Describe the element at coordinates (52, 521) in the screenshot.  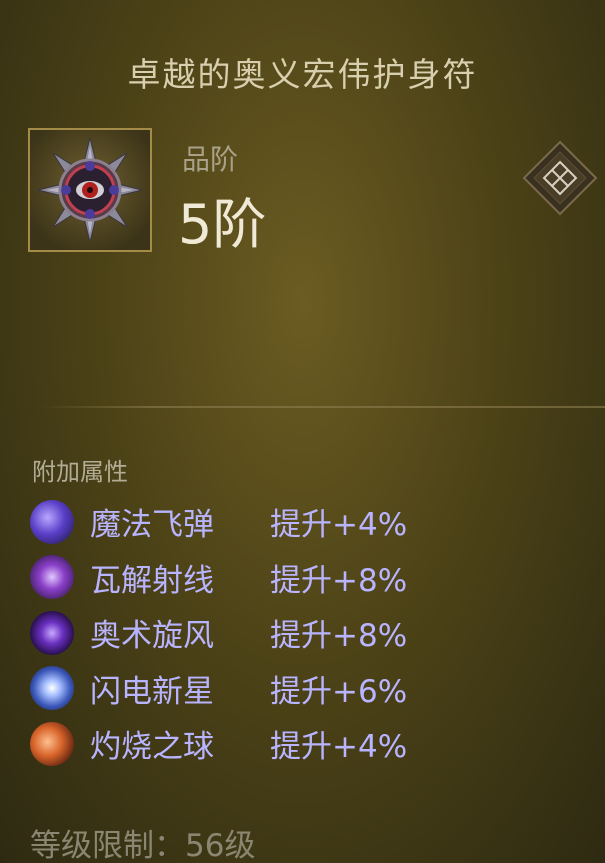
I see `magic-missile-icon` at that location.